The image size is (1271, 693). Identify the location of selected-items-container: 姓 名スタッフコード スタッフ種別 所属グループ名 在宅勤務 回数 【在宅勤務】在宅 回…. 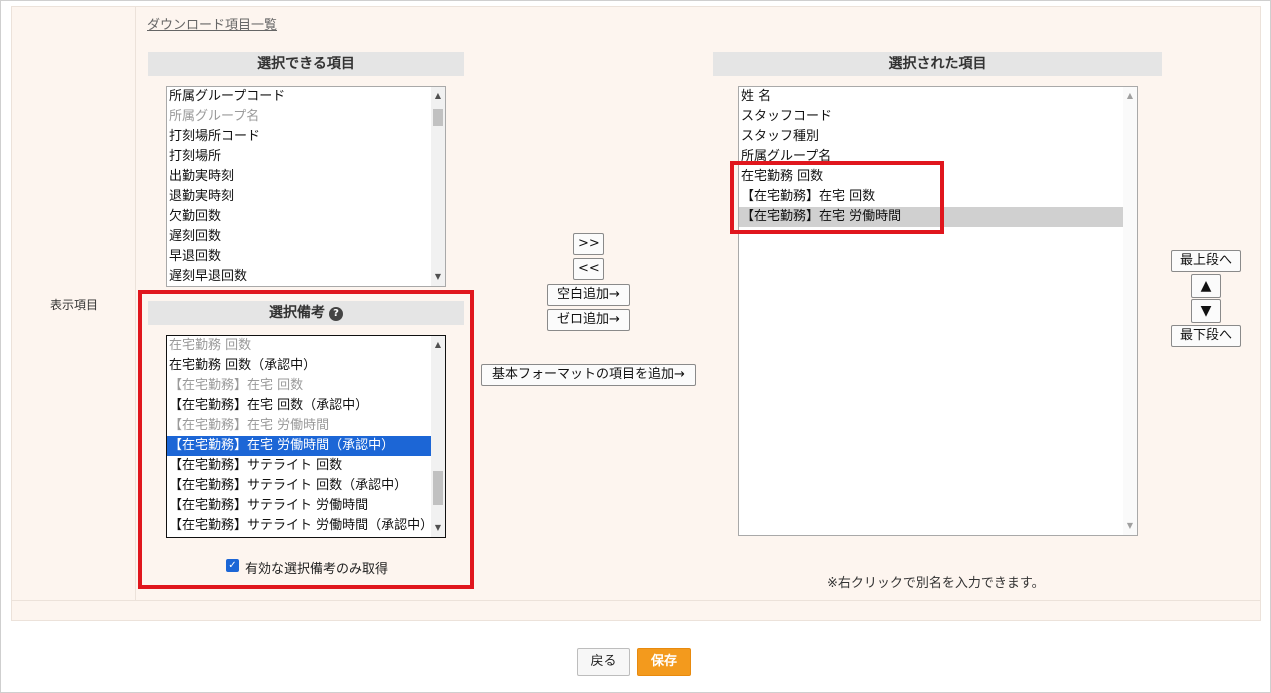
(931, 157).